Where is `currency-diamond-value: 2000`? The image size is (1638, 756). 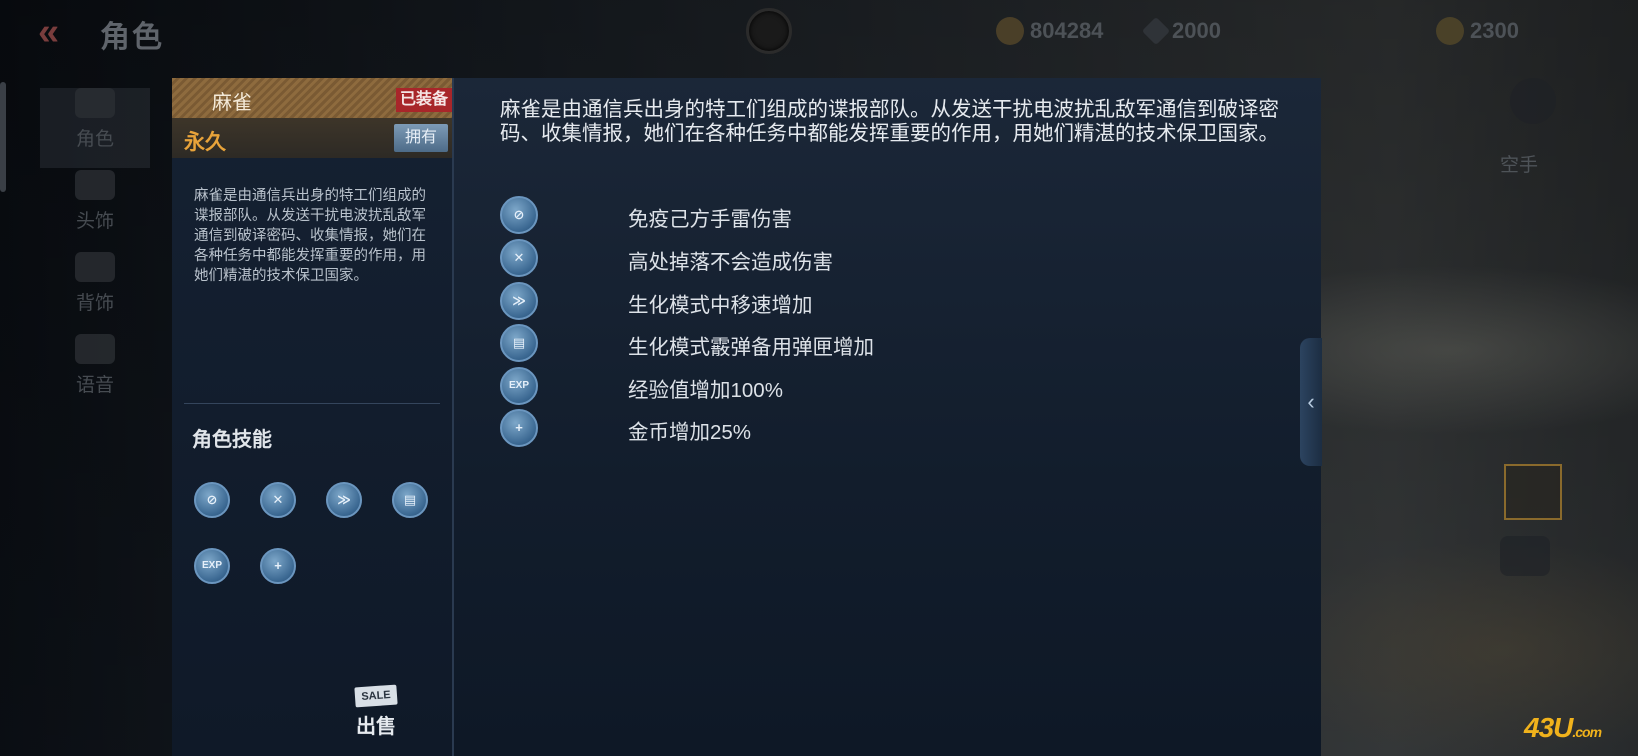
currency-diamond-value: 2000 is located at coordinates (1196, 30).